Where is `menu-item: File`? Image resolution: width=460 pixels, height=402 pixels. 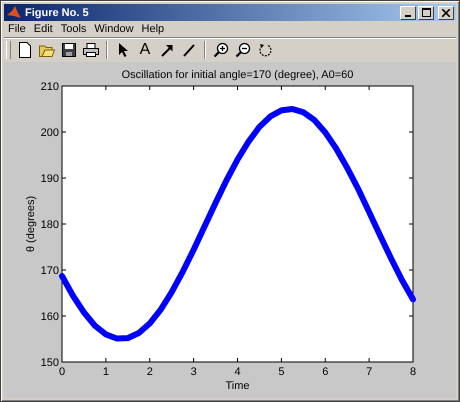 menu-item: File is located at coordinates (17, 29).